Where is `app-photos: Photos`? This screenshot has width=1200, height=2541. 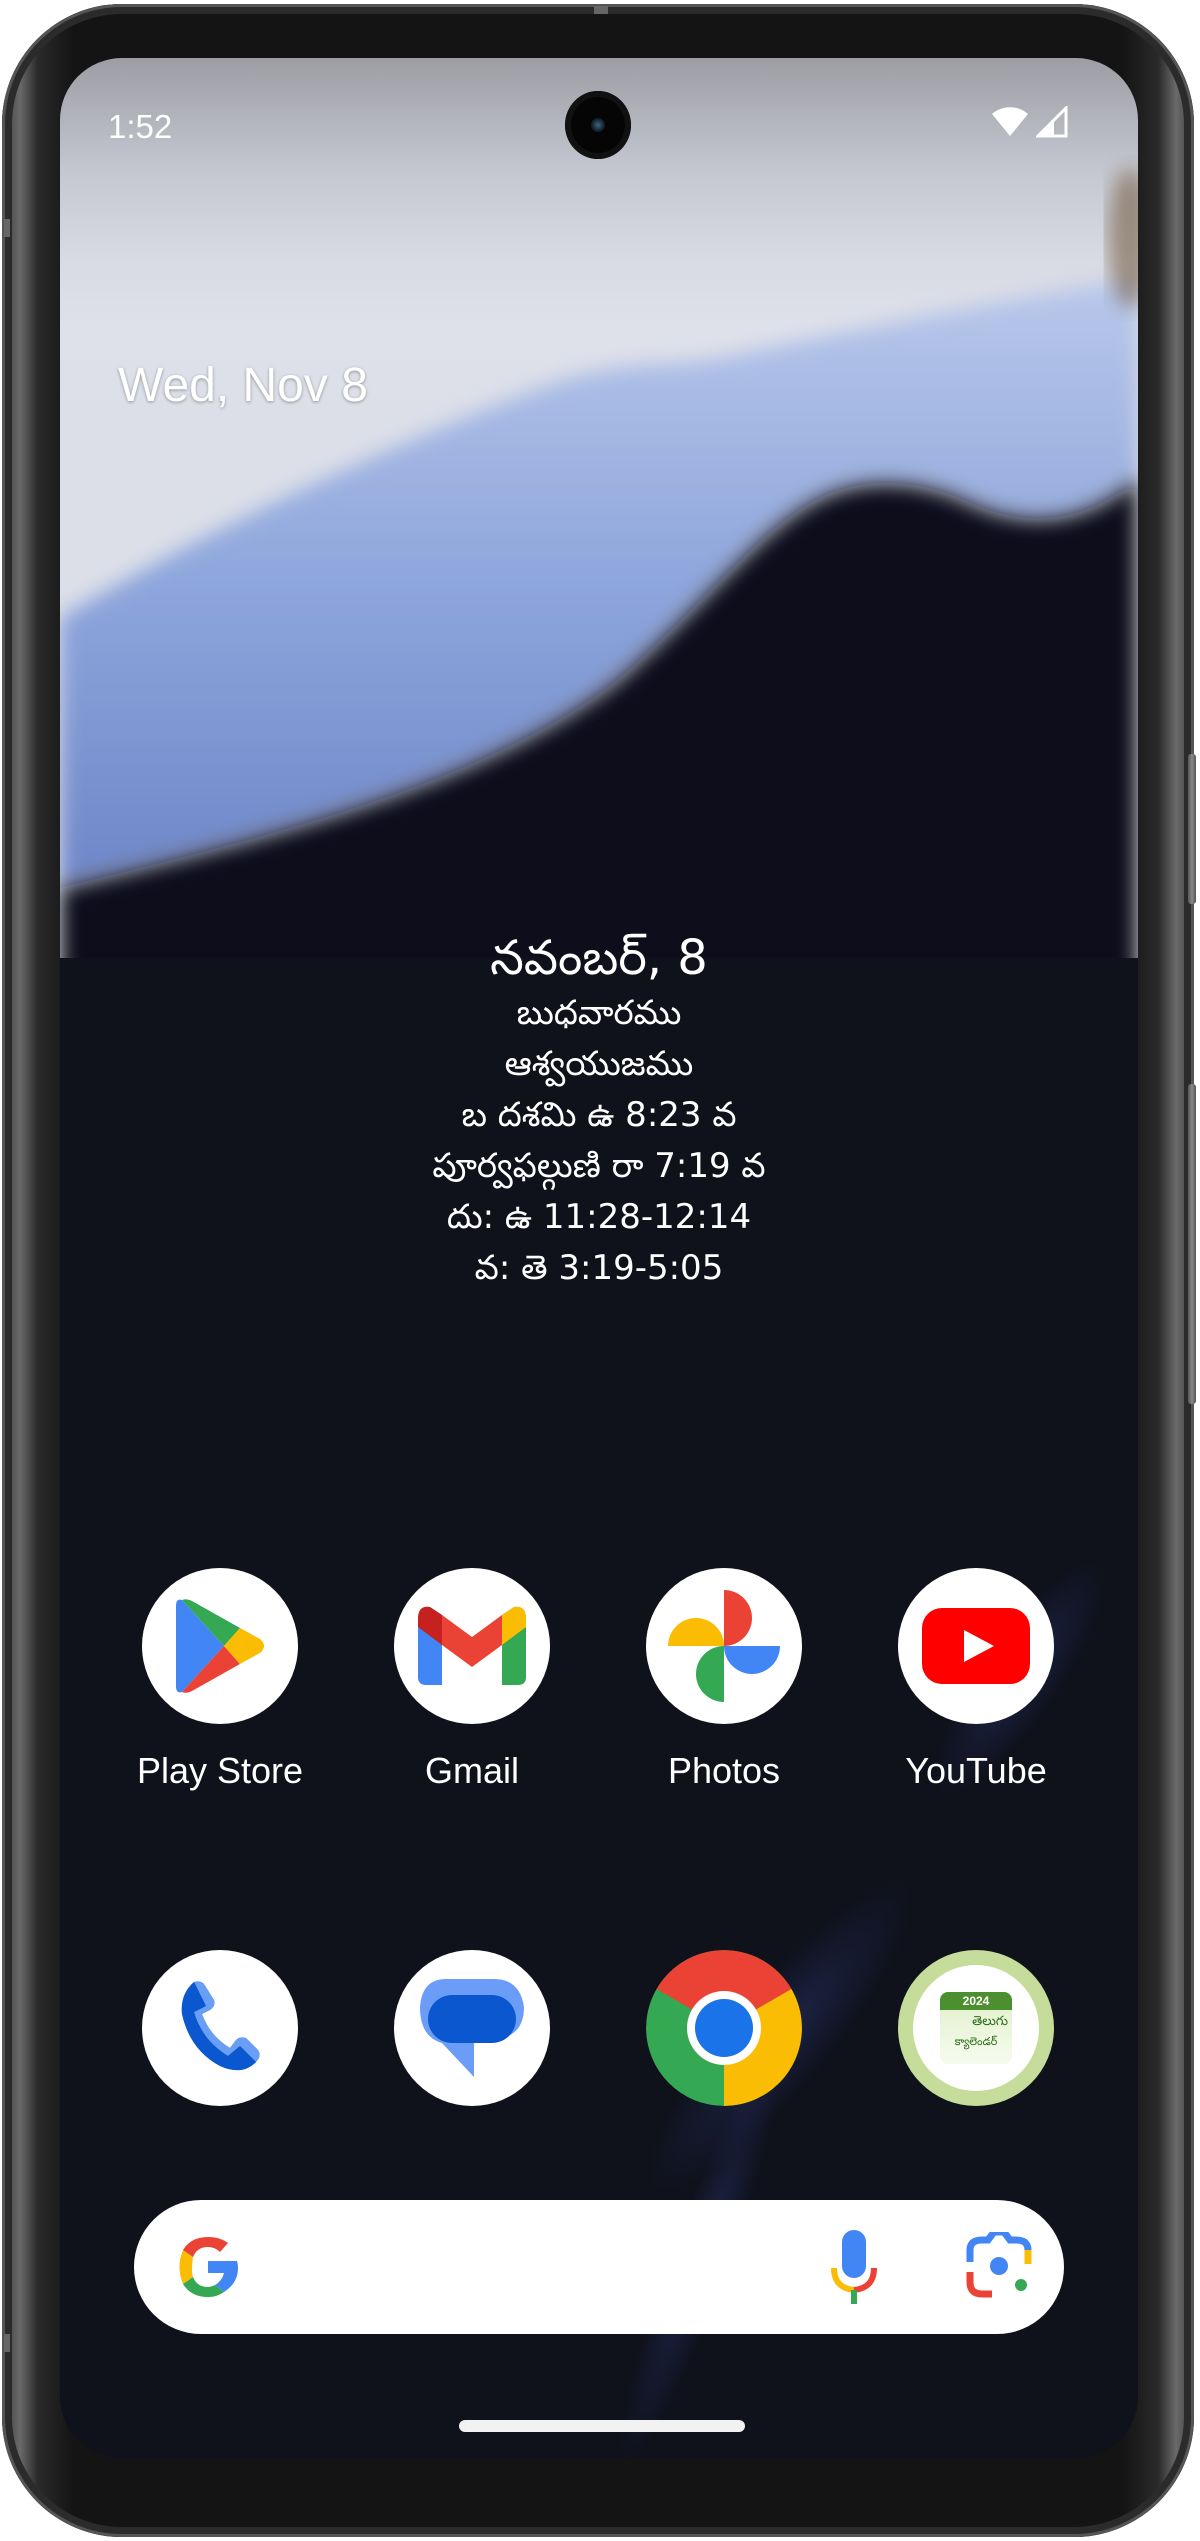 app-photos: Photos is located at coordinates (724, 1680).